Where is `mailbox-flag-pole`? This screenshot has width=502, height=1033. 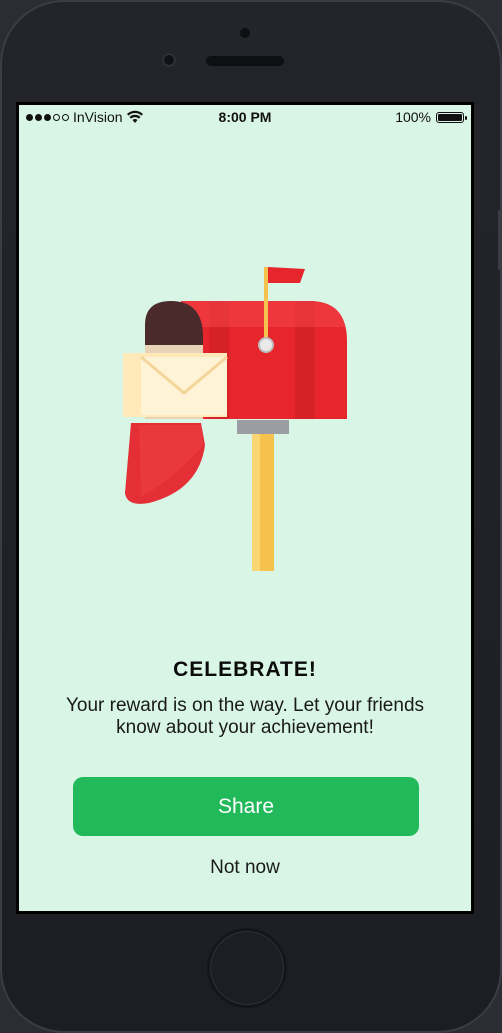
mailbox-flag-pole is located at coordinates (266, 307).